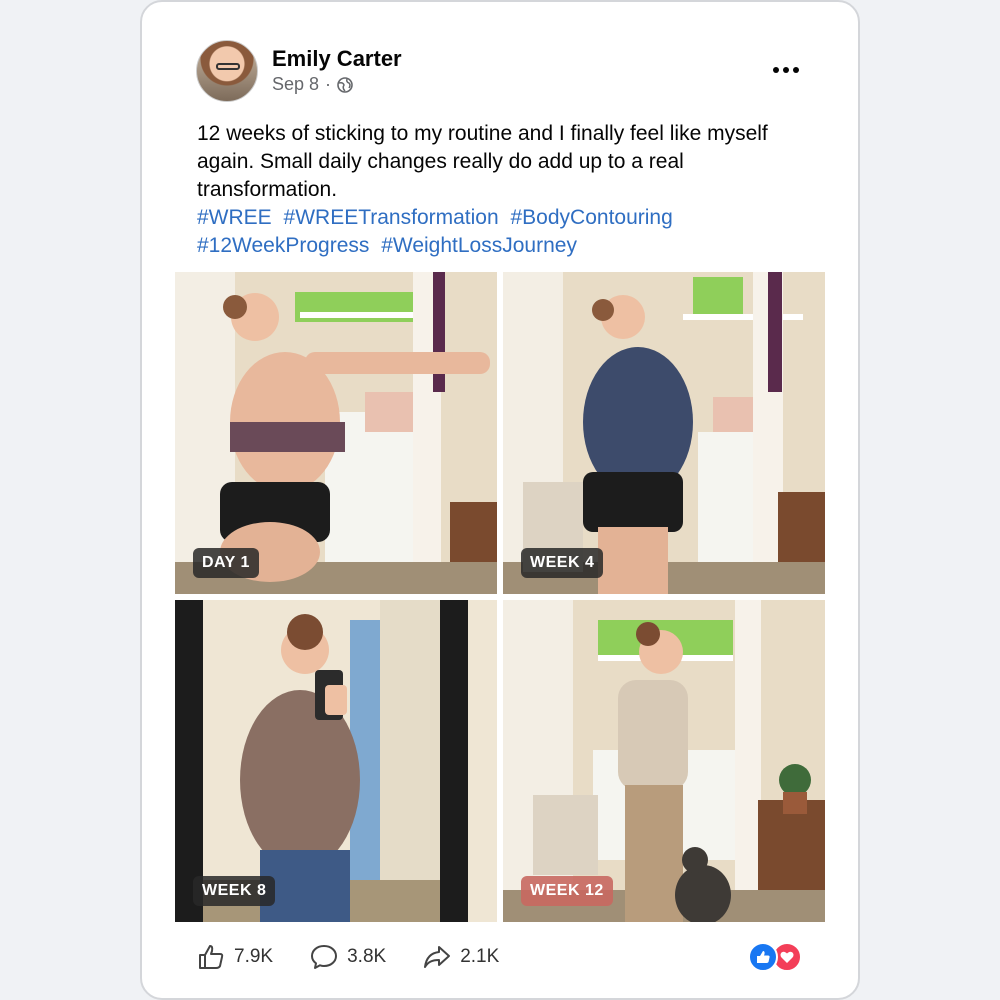 The image size is (1000, 1000). I want to click on post-meta: Sep 8 ·, so click(312, 84).